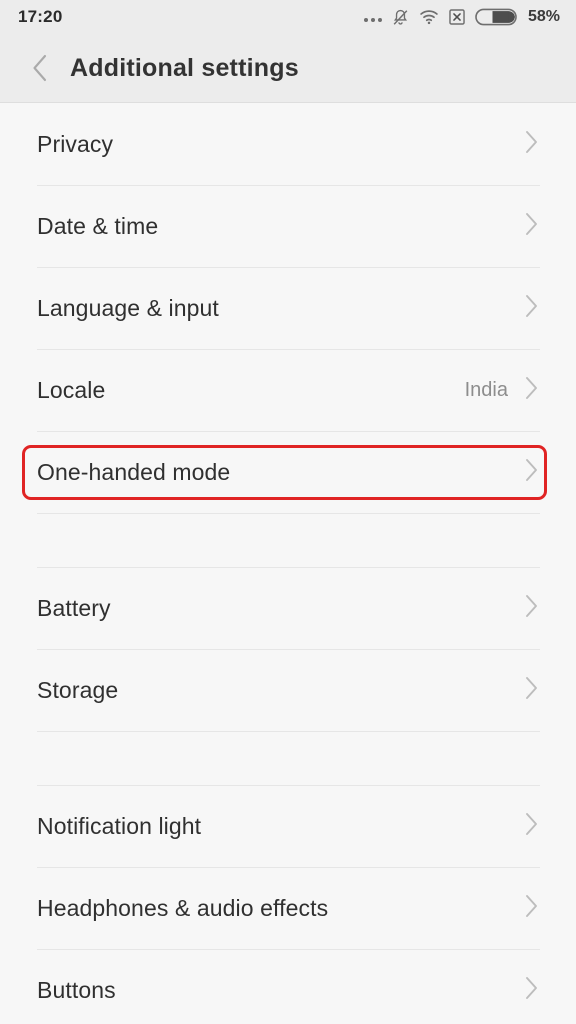 Image resolution: width=576 pixels, height=1024 pixels. Describe the element at coordinates (134, 472) in the screenshot. I see `list-item-label: One-handed mode` at that location.